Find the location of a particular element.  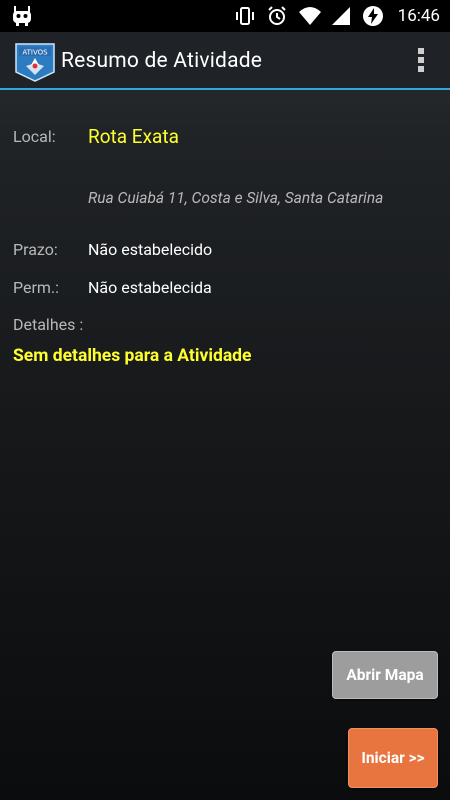

details-label: Detalhes : is located at coordinates (48, 324).